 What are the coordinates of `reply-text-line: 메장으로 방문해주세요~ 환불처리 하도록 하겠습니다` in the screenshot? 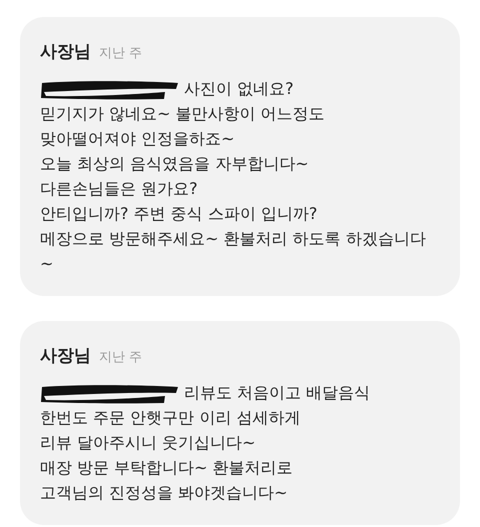 It's located at (233, 239).